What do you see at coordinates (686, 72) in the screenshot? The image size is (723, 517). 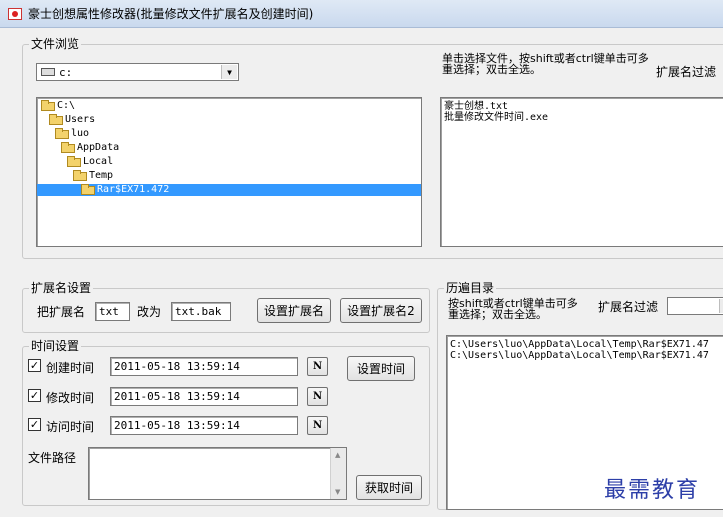 I see `ext-filter-label: 扩展名过滤` at bounding box center [686, 72].